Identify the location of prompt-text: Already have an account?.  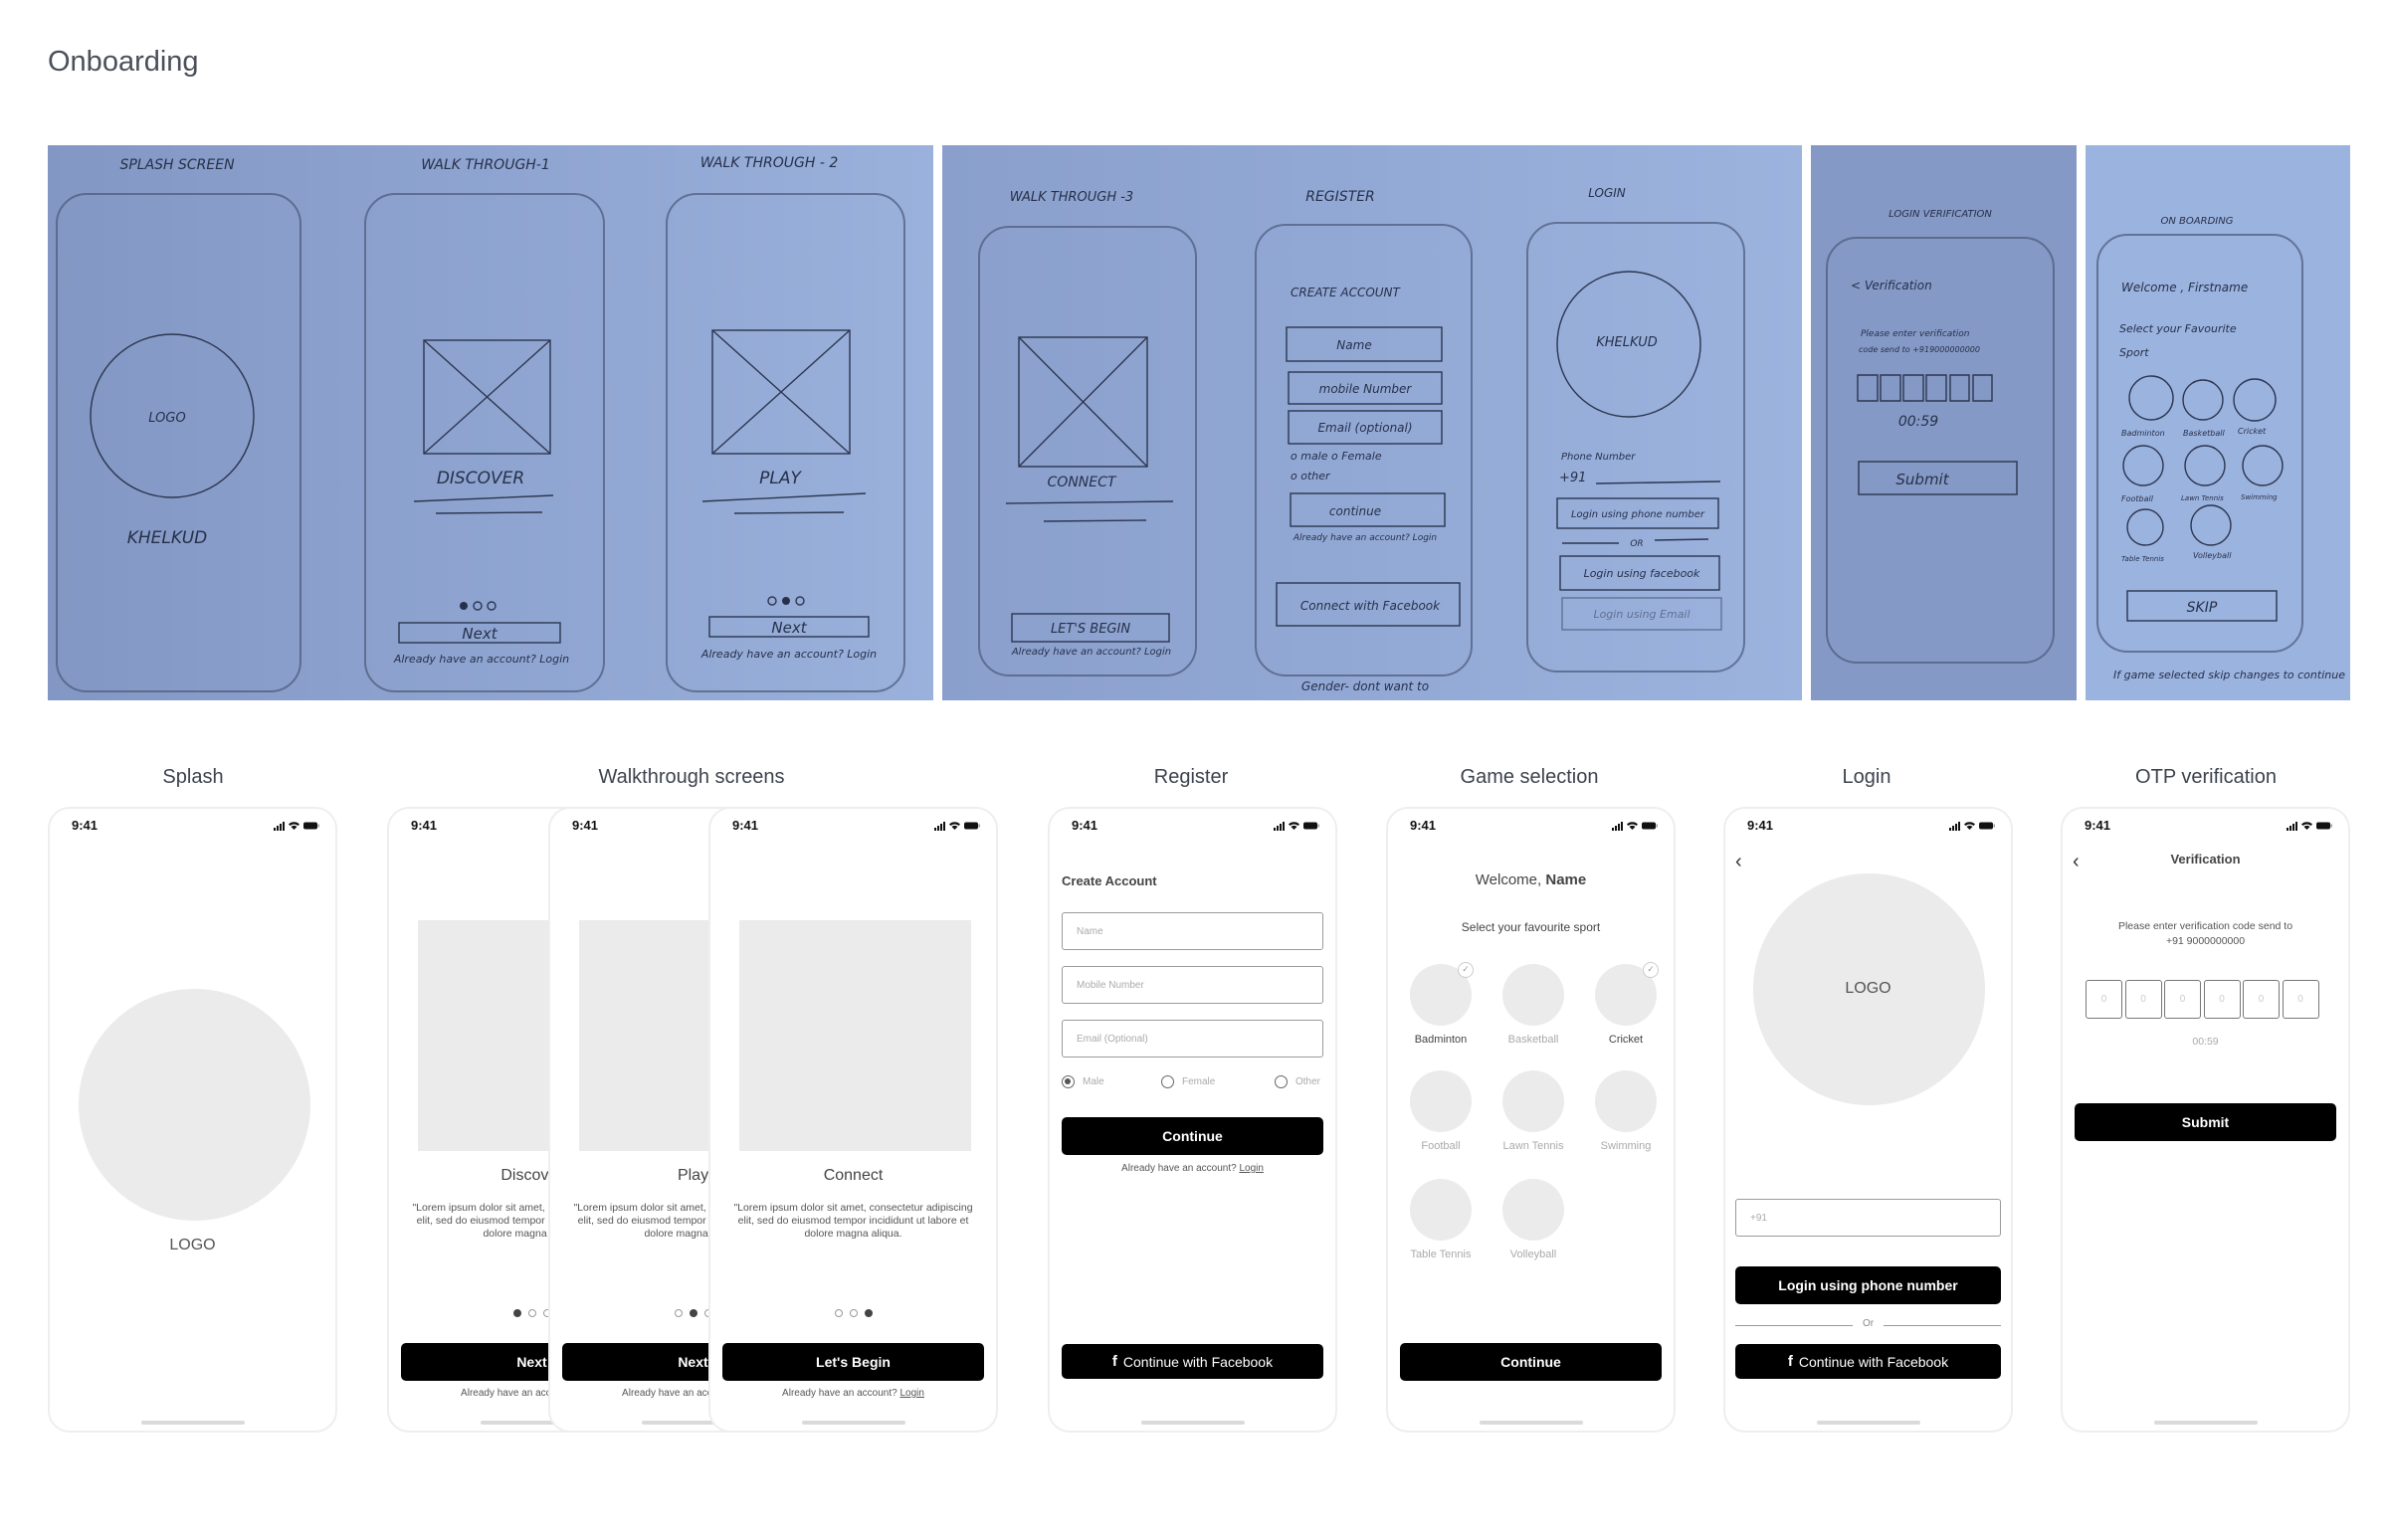
(839, 1393).